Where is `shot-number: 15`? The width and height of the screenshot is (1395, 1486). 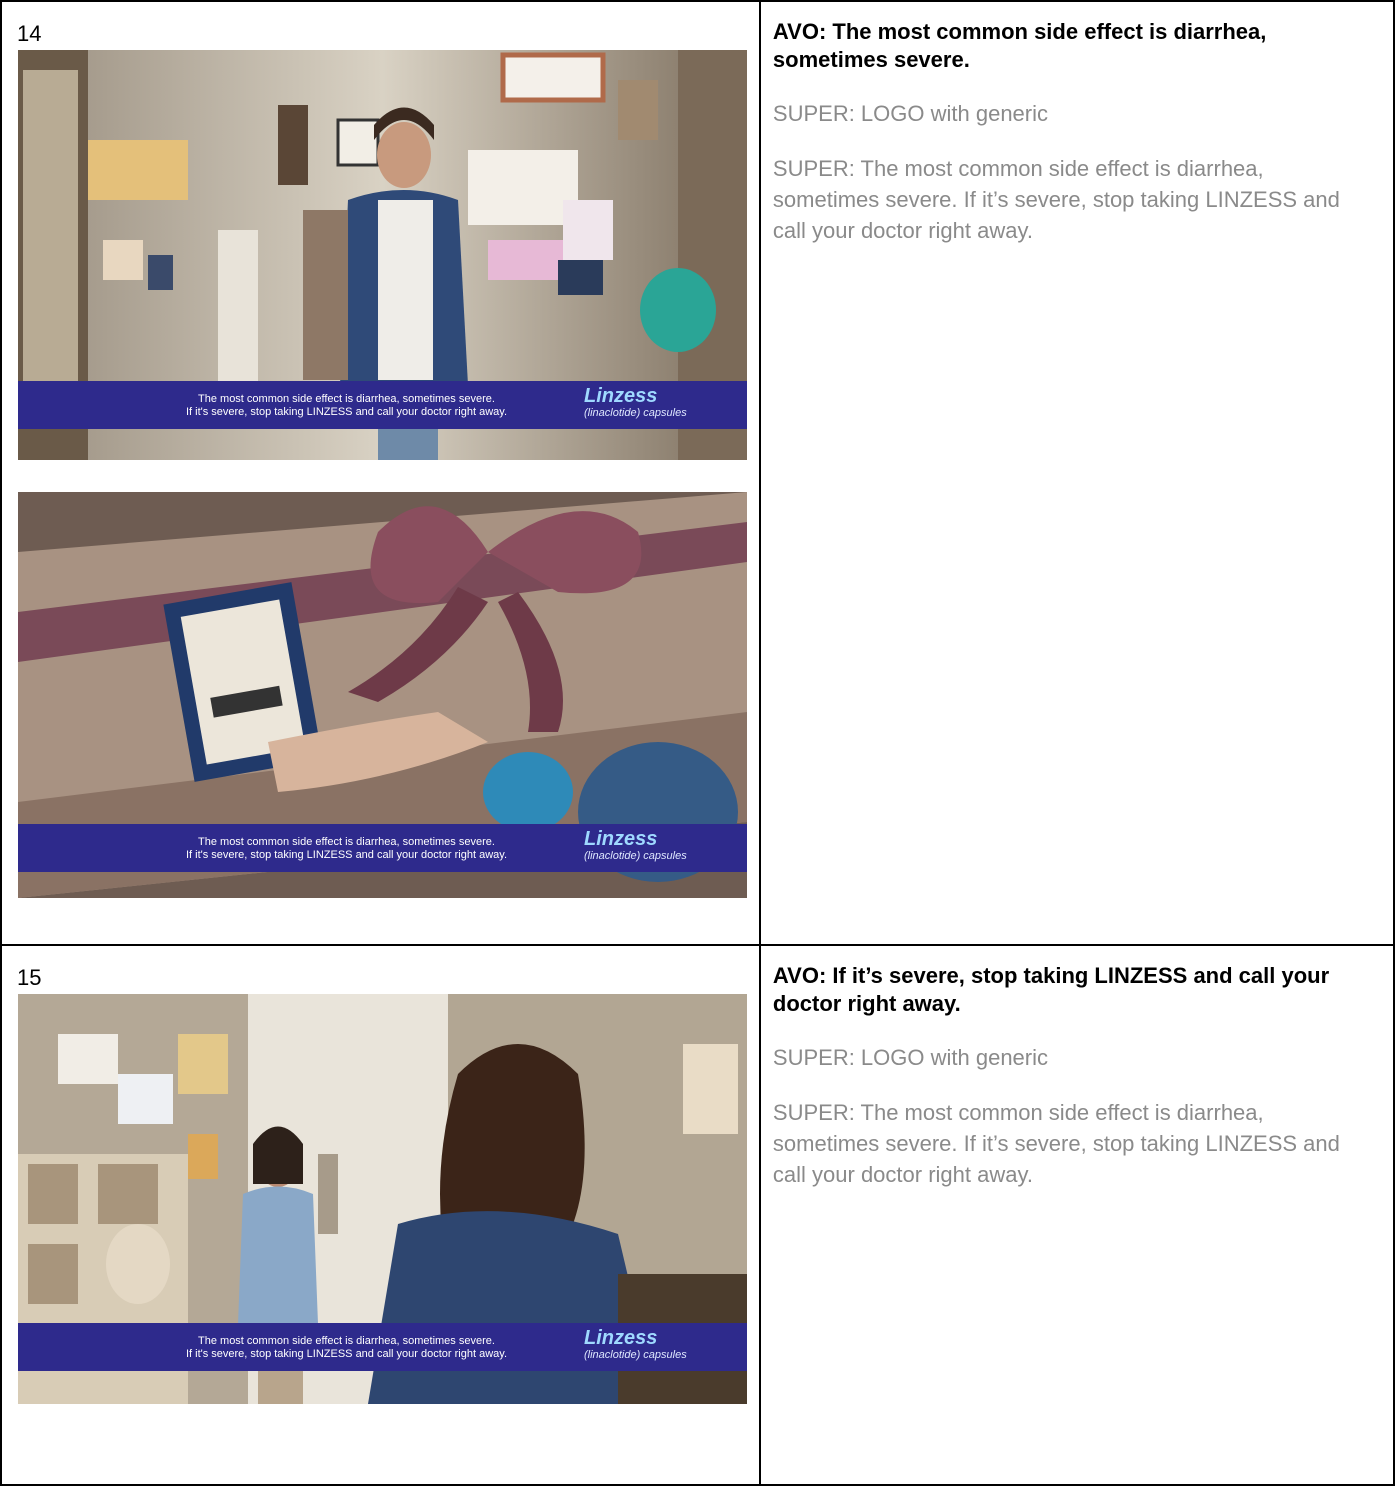 shot-number: 15 is located at coordinates (29, 977).